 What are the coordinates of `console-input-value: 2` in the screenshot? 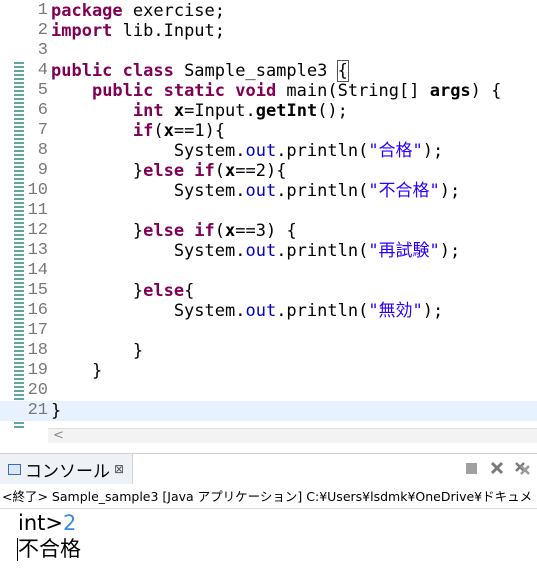 It's located at (69, 523).